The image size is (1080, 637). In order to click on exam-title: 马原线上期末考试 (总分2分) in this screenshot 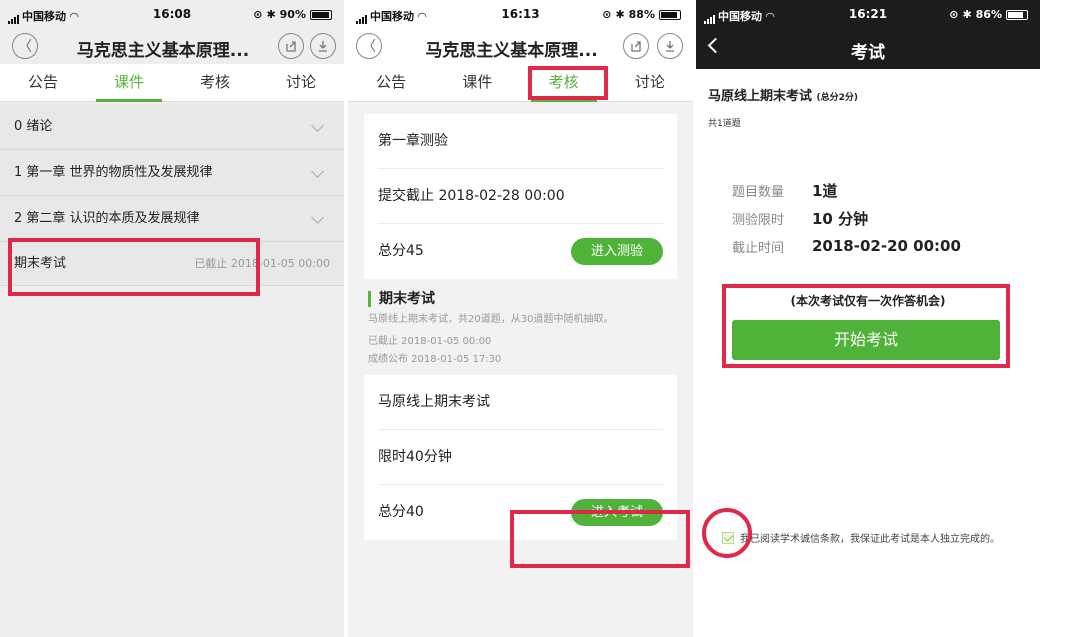, I will do `click(783, 96)`.